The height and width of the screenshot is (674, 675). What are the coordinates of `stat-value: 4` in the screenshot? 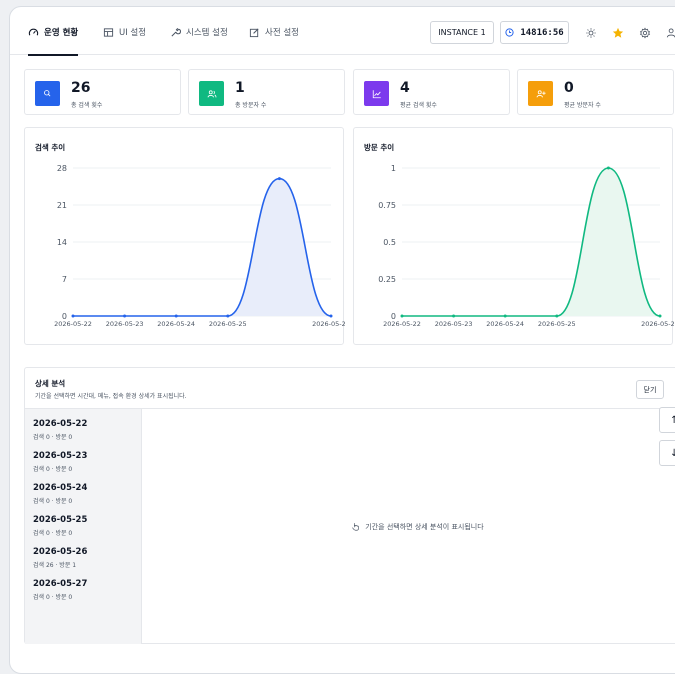 It's located at (405, 88).